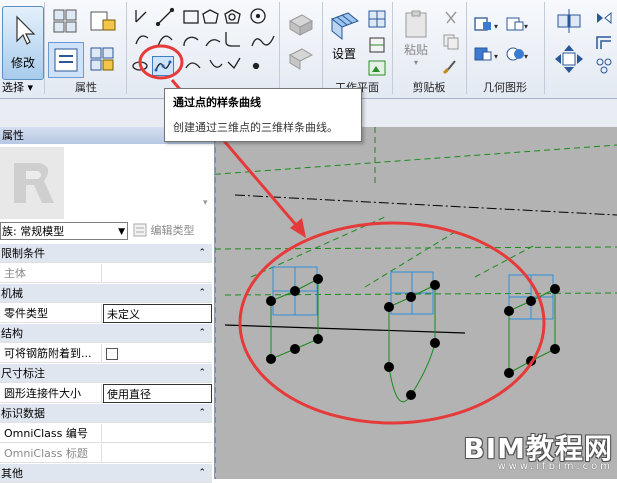  What do you see at coordinates (12, 293) in the screenshot?
I see `category-label: 机械` at bounding box center [12, 293].